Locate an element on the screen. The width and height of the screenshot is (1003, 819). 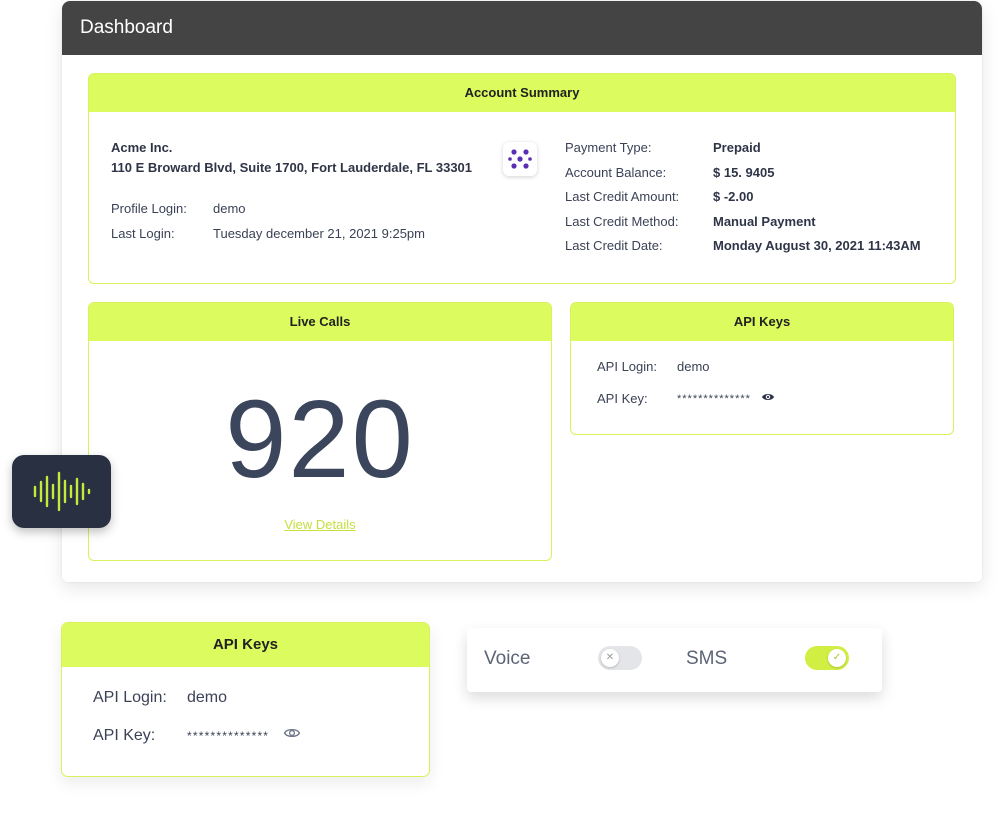
last-login-label: Last Login: is located at coordinates (143, 233).